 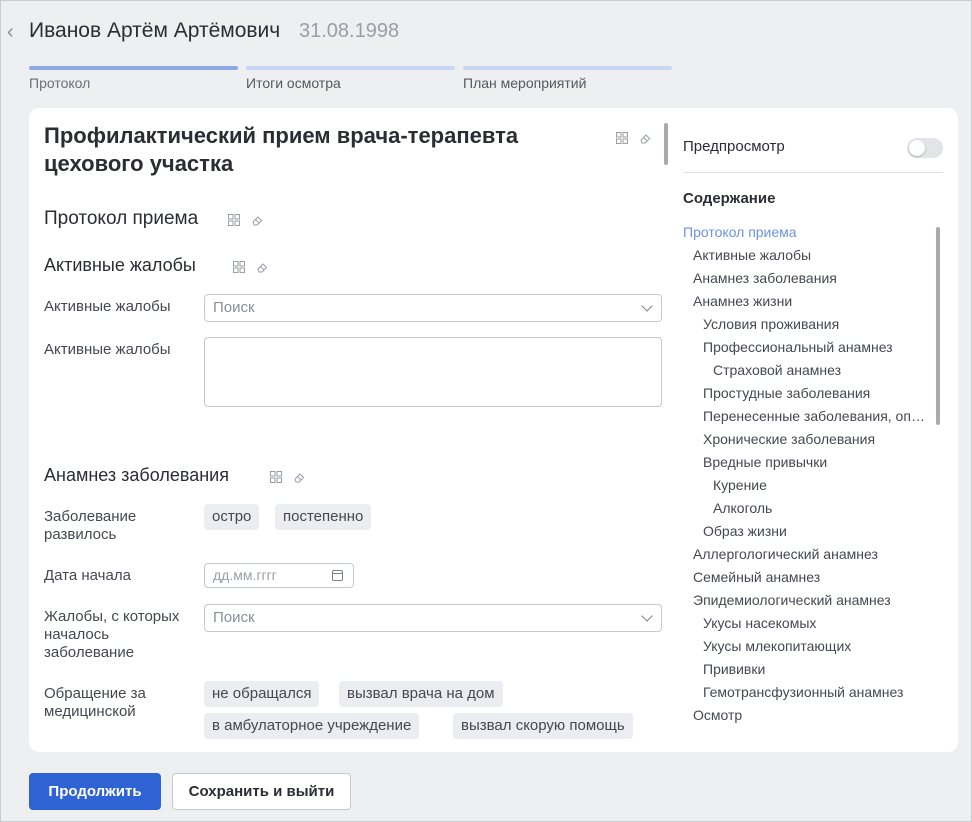 What do you see at coordinates (812, 600) in the screenshot?
I see `toc-item: Эпидемиологический анамнез` at bounding box center [812, 600].